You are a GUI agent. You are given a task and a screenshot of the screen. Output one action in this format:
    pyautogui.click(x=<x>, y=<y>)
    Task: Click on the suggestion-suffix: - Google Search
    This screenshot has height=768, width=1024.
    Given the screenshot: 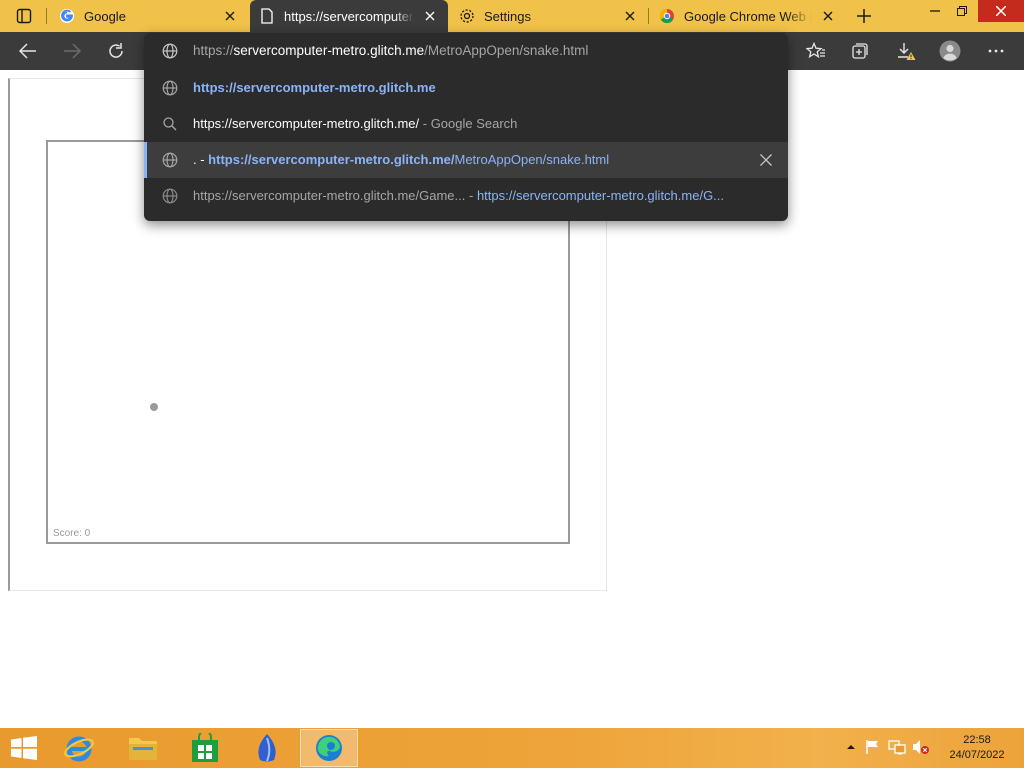 What is the action you would take?
    pyautogui.click(x=468, y=123)
    